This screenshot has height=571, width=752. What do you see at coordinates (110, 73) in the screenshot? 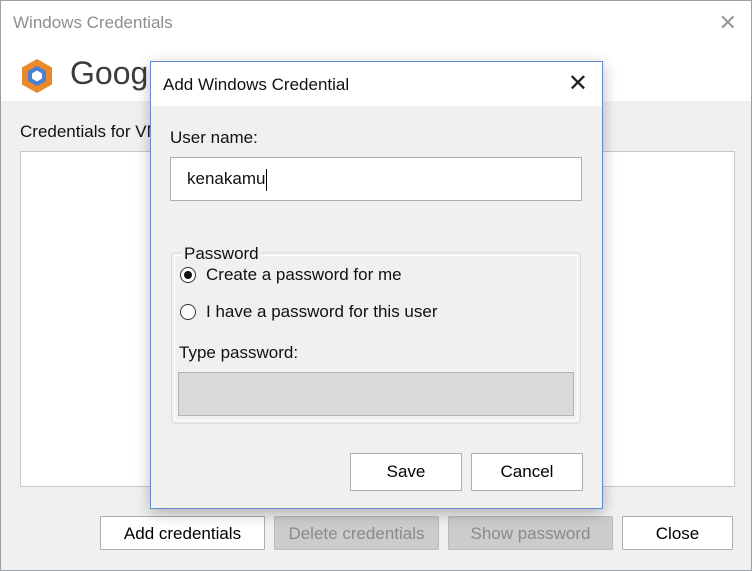
I see `brand-text: Google` at bounding box center [110, 73].